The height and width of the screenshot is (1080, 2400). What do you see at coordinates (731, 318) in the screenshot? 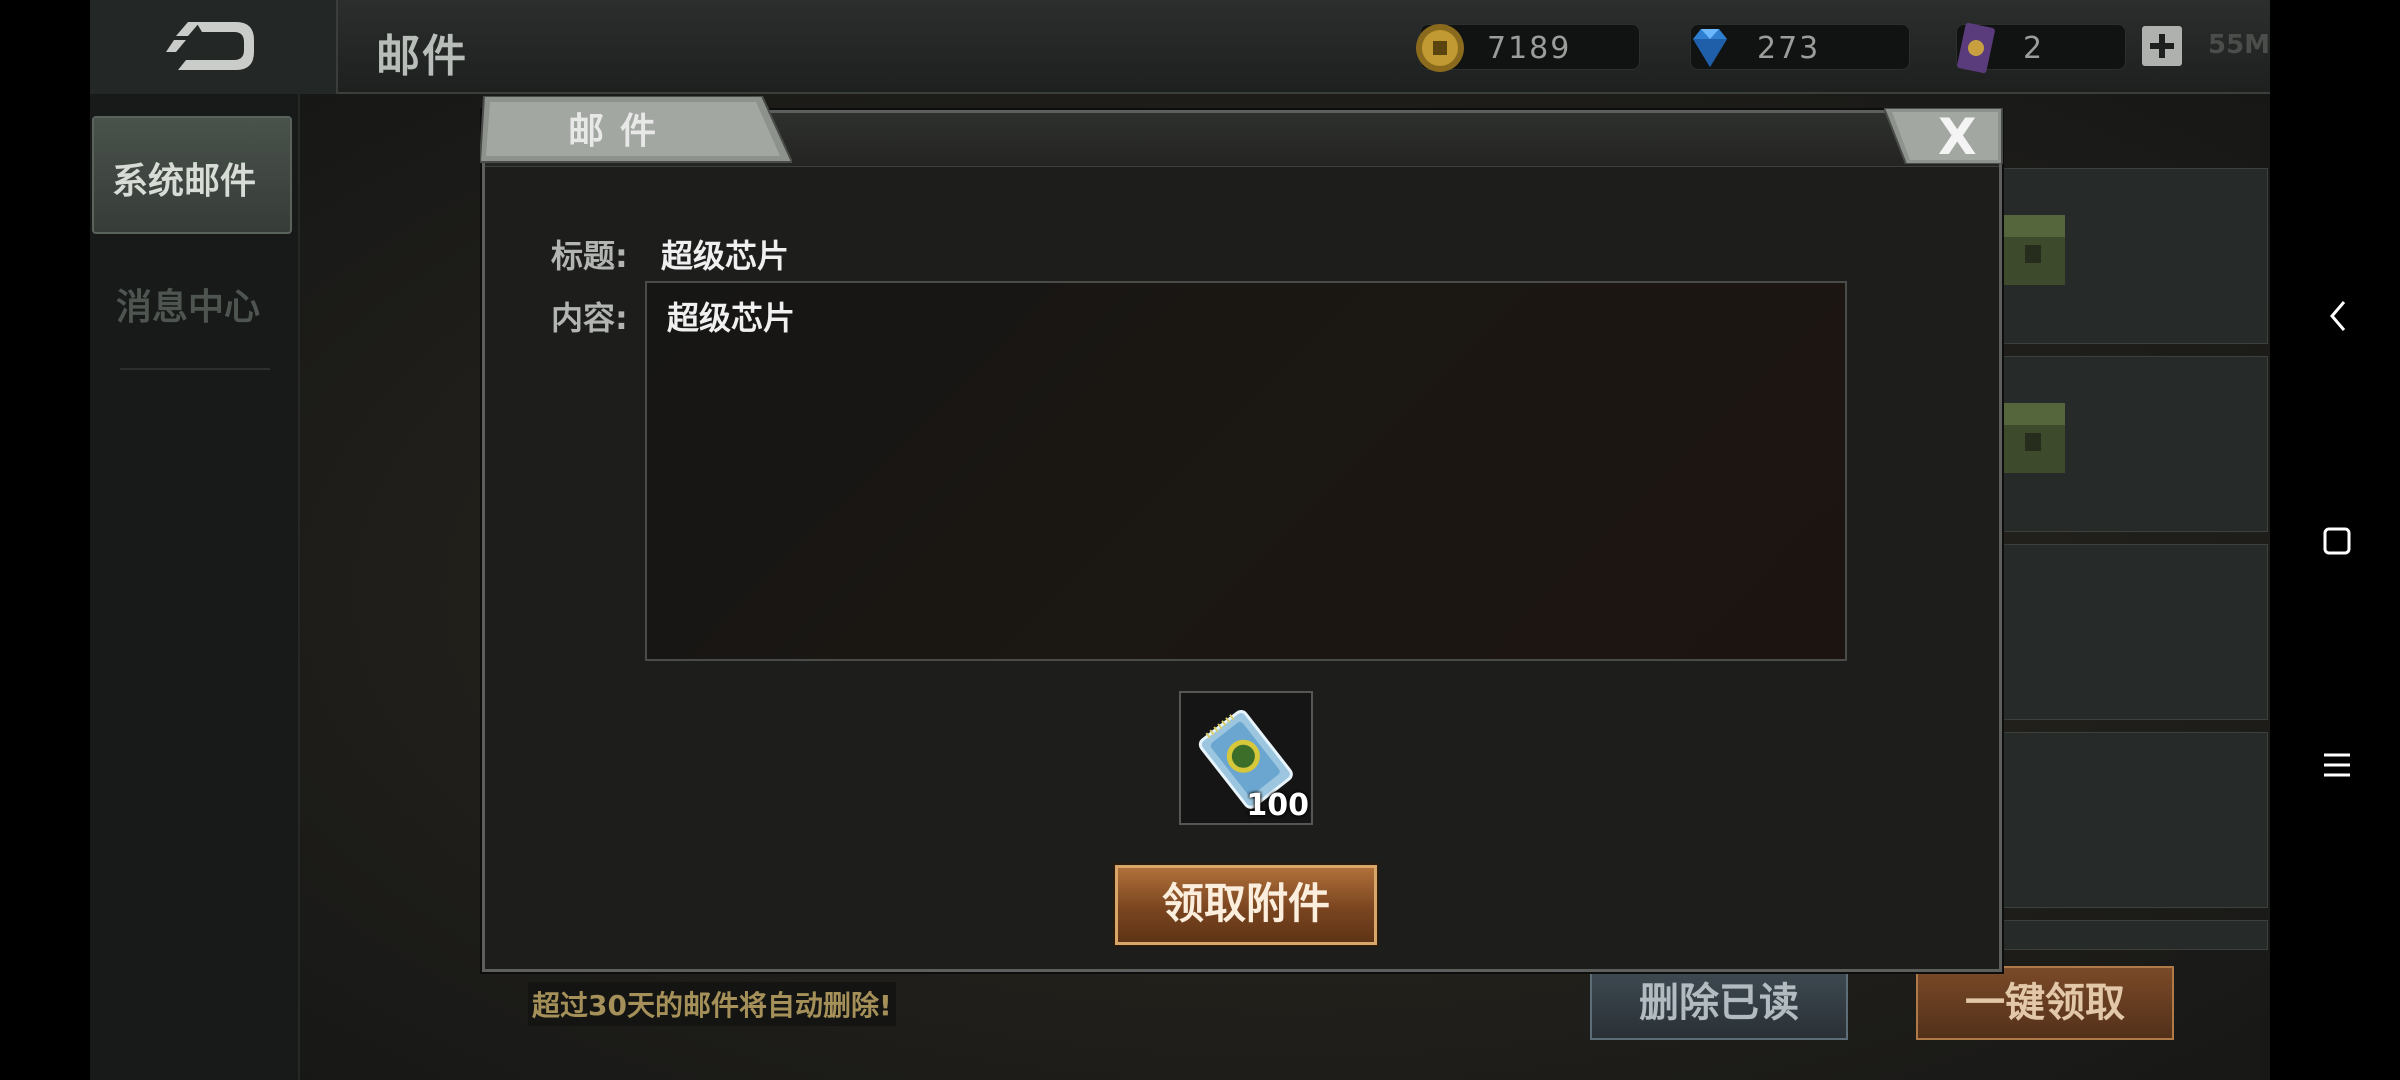
I see `mail-content: 超级芯片` at bounding box center [731, 318].